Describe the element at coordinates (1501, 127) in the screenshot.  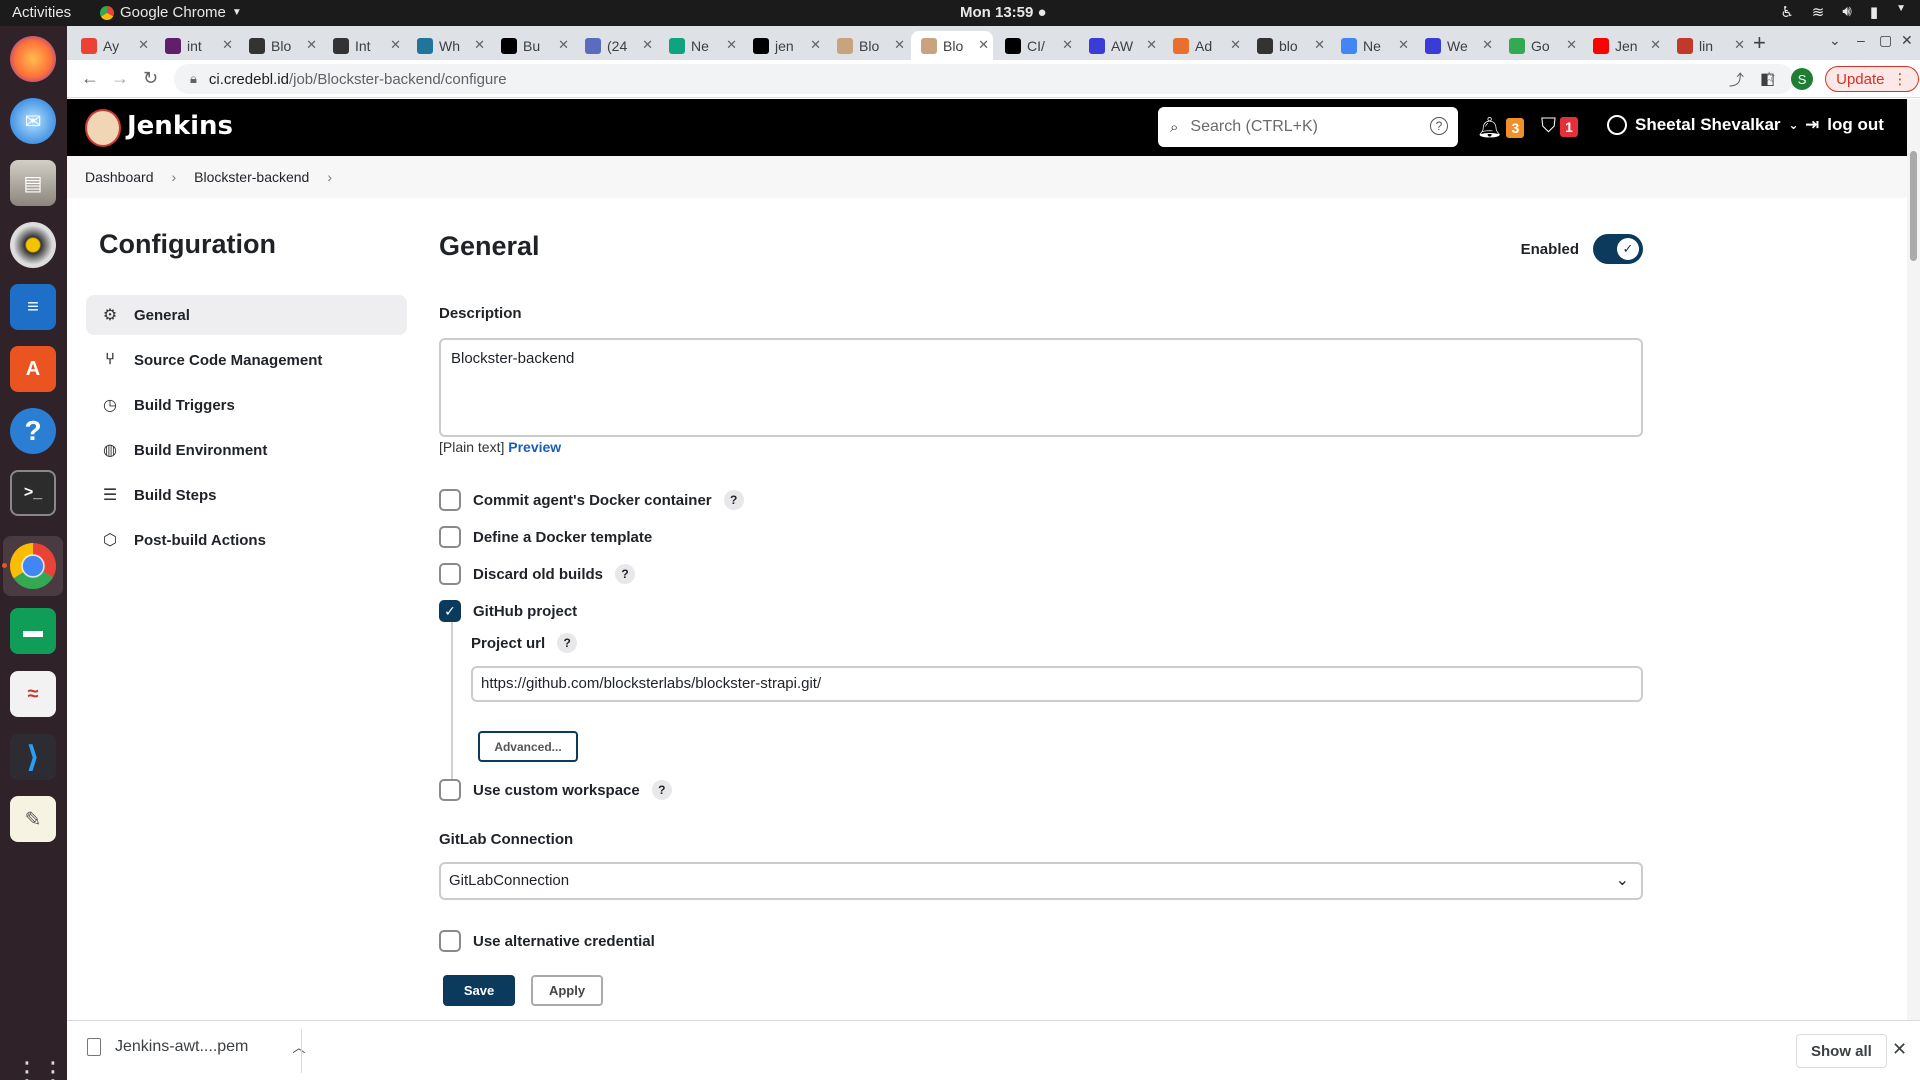
I see `notifications-button: 🔔︎ 3` at that location.